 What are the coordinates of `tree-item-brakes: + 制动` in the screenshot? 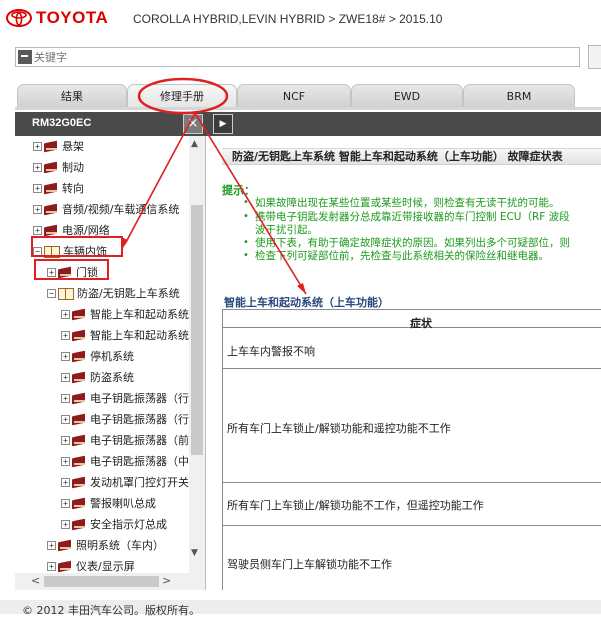 It's located at (58, 167).